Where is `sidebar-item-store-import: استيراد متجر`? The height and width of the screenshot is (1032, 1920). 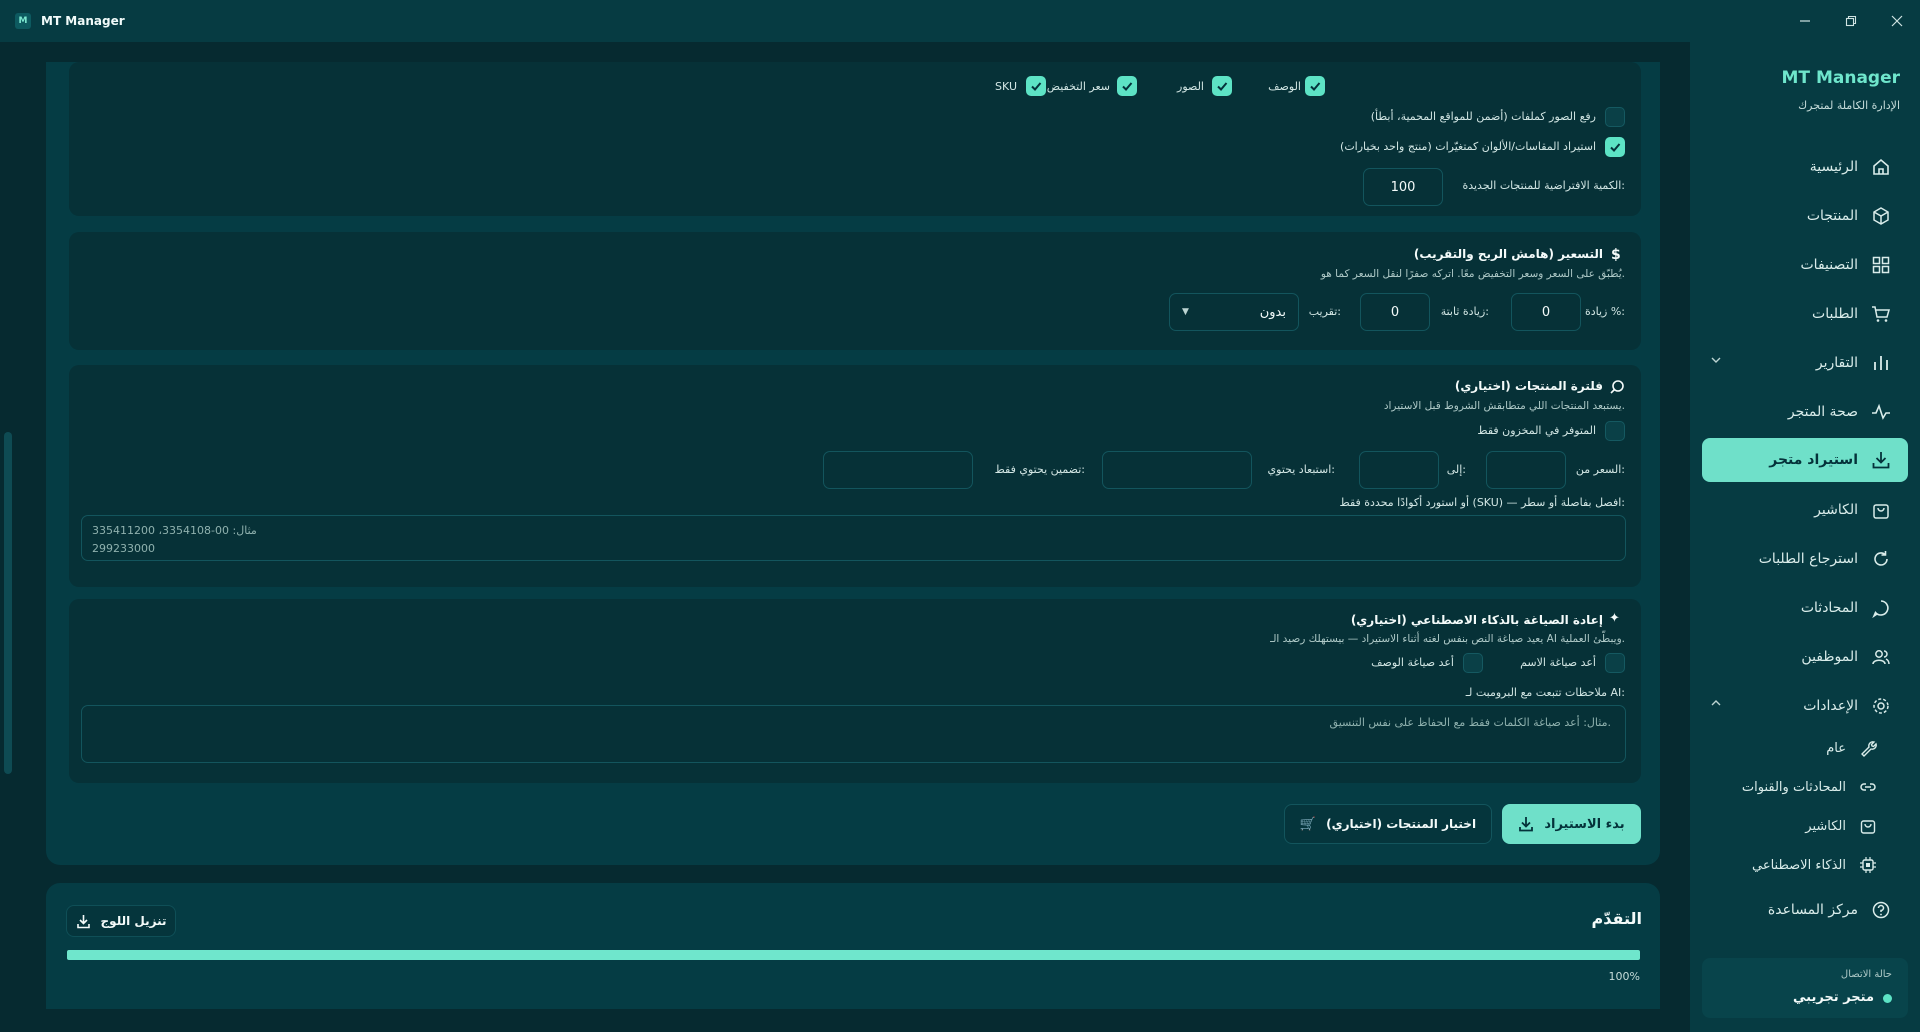
sidebar-item-store-import: استيراد متجر is located at coordinates (1805, 460).